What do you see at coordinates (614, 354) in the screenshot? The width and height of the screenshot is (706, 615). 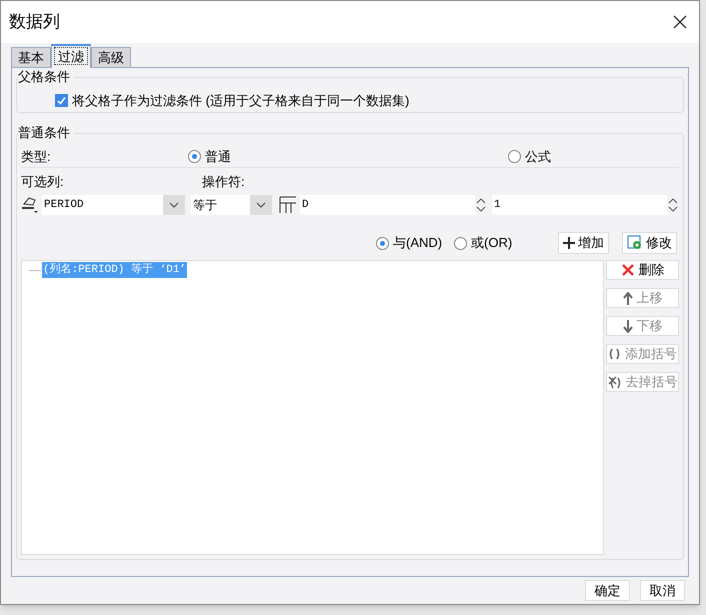 I see `parentheses-icon` at bounding box center [614, 354].